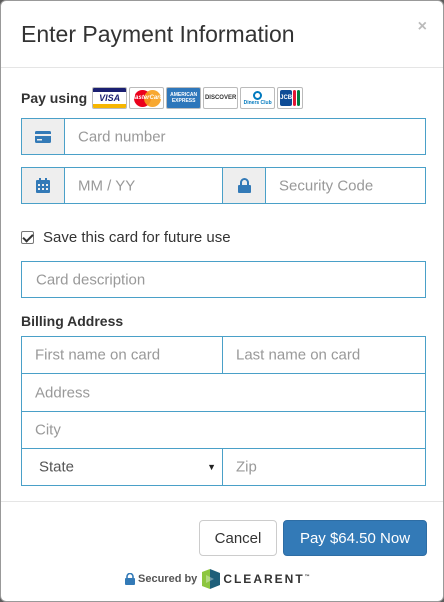 This screenshot has width=444, height=602. I want to click on card-number-input: Card number, so click(122, 136).